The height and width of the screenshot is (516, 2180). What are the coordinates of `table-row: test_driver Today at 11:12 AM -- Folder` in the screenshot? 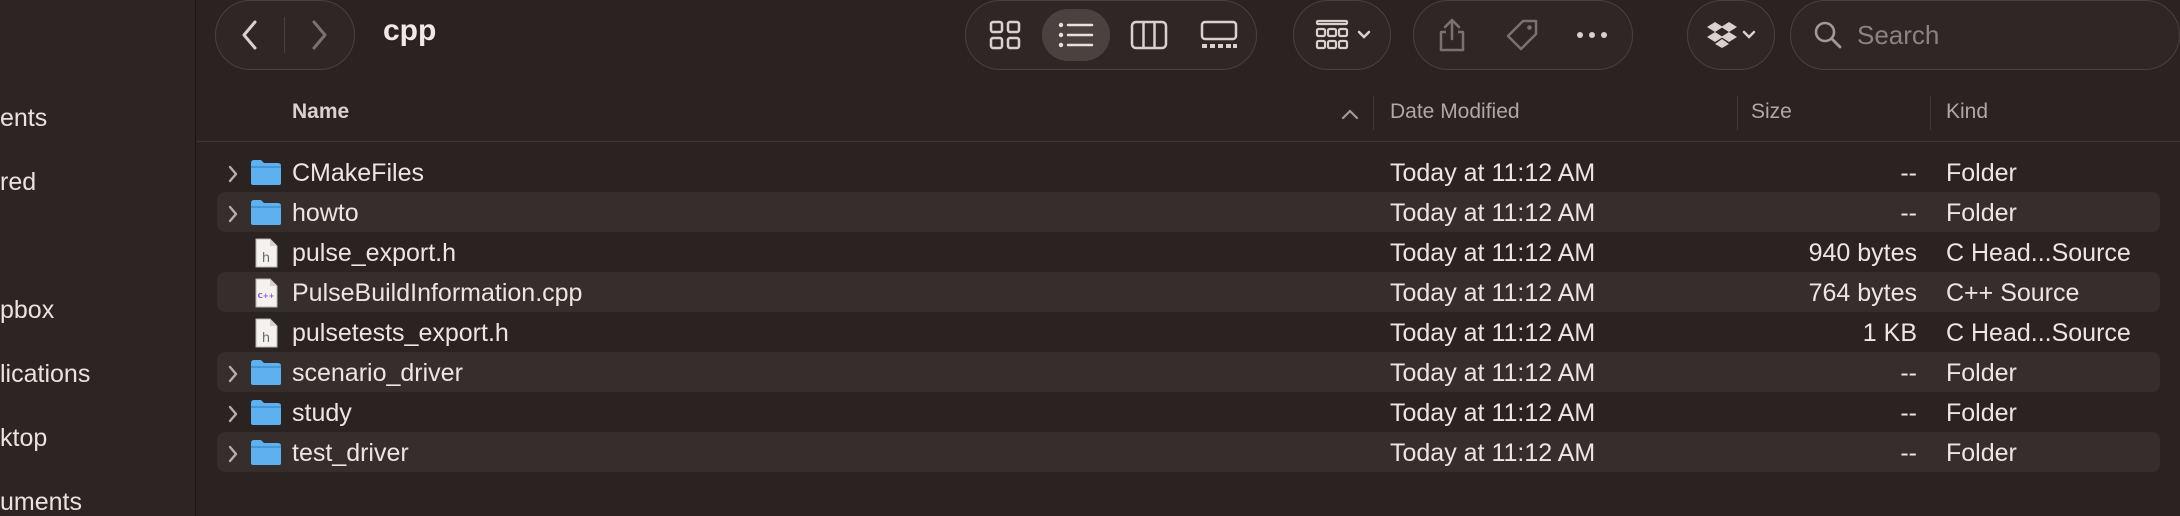 It's located at (1188, 452).